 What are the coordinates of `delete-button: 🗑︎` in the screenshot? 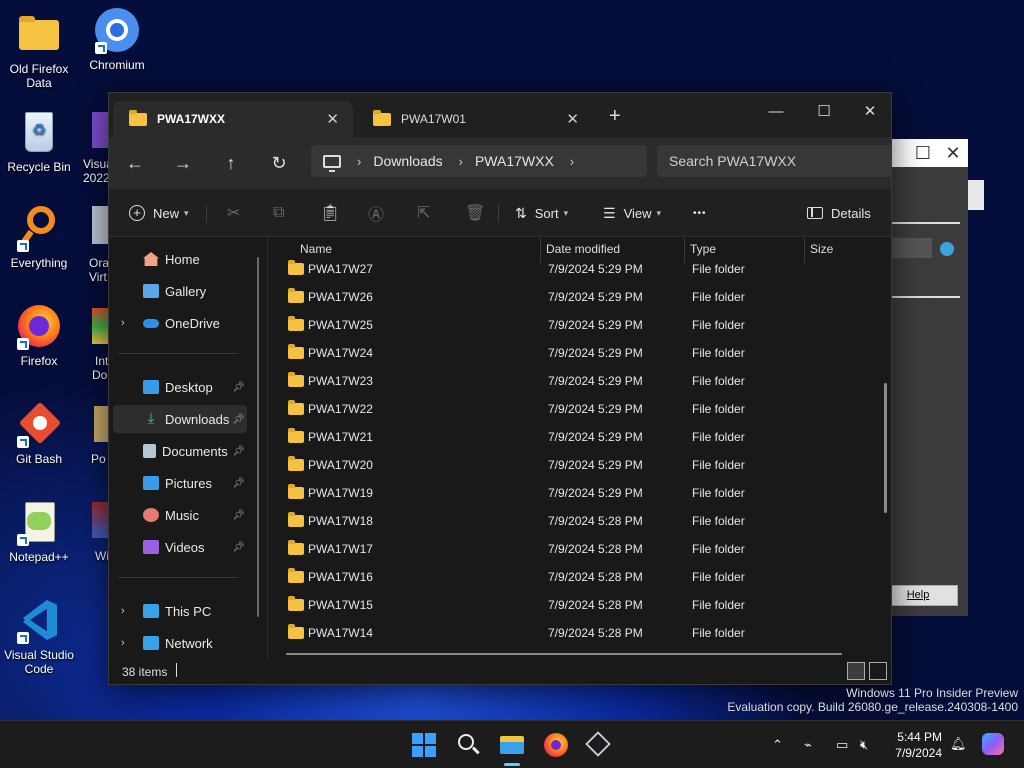 It's located at (475, 213).